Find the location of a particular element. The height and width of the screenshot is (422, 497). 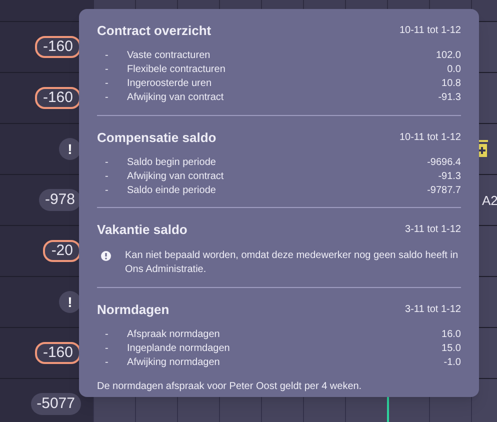

item-label: Ingeplande normdagen is located at coordinates (179, 349).